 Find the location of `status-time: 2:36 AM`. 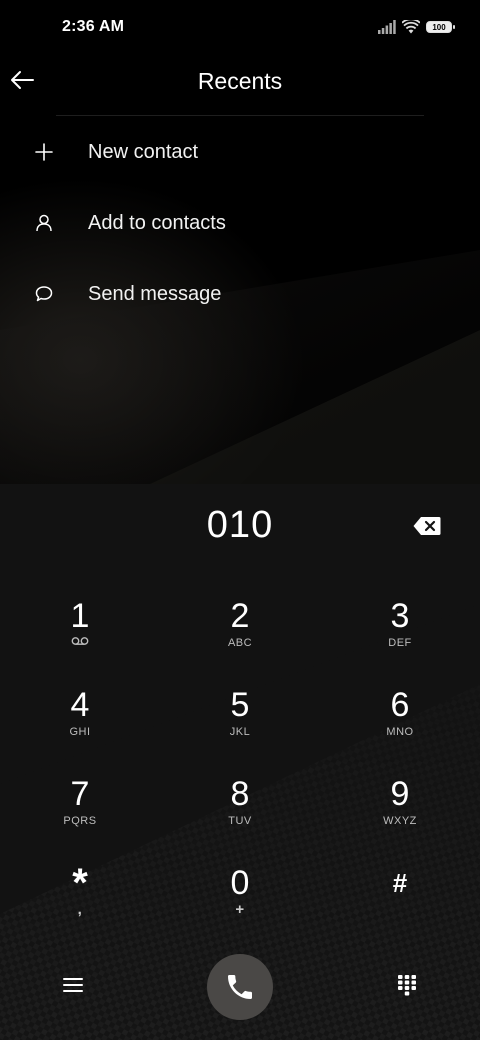

status-time: 2:36 AM is located at coordinates (93, 26).